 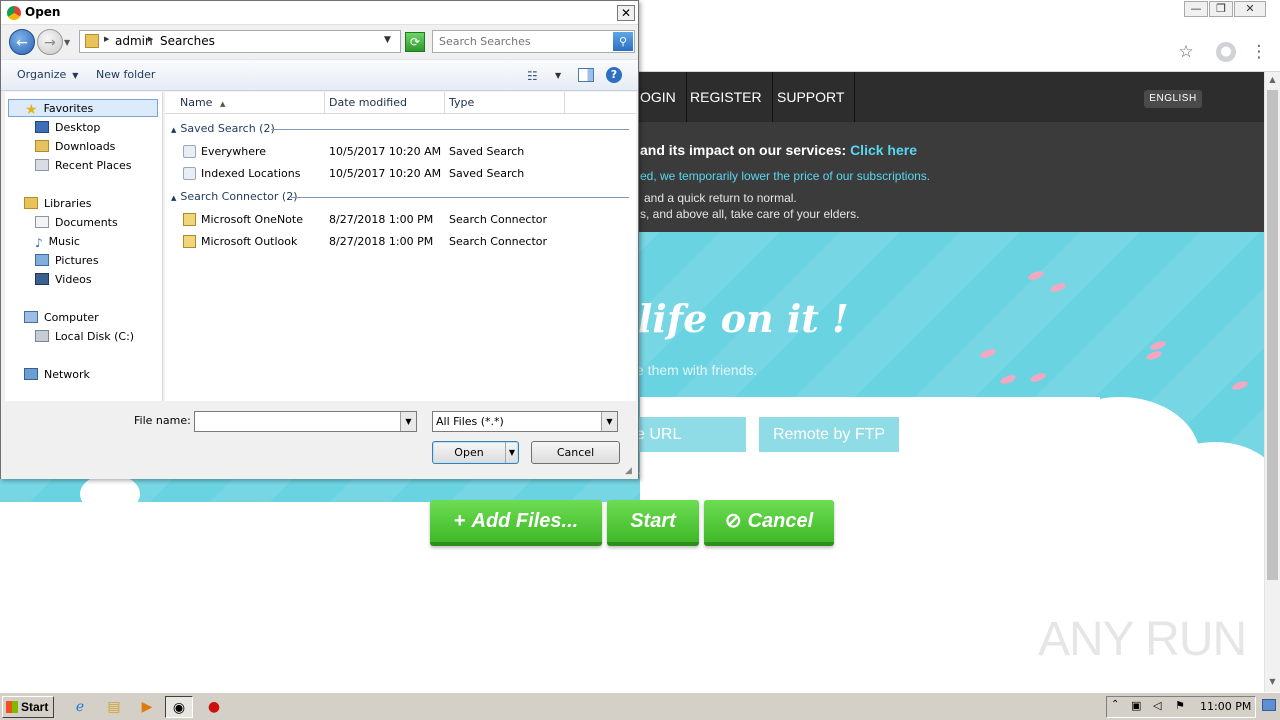 I want to click on search-input, so click(x=524, y=41).